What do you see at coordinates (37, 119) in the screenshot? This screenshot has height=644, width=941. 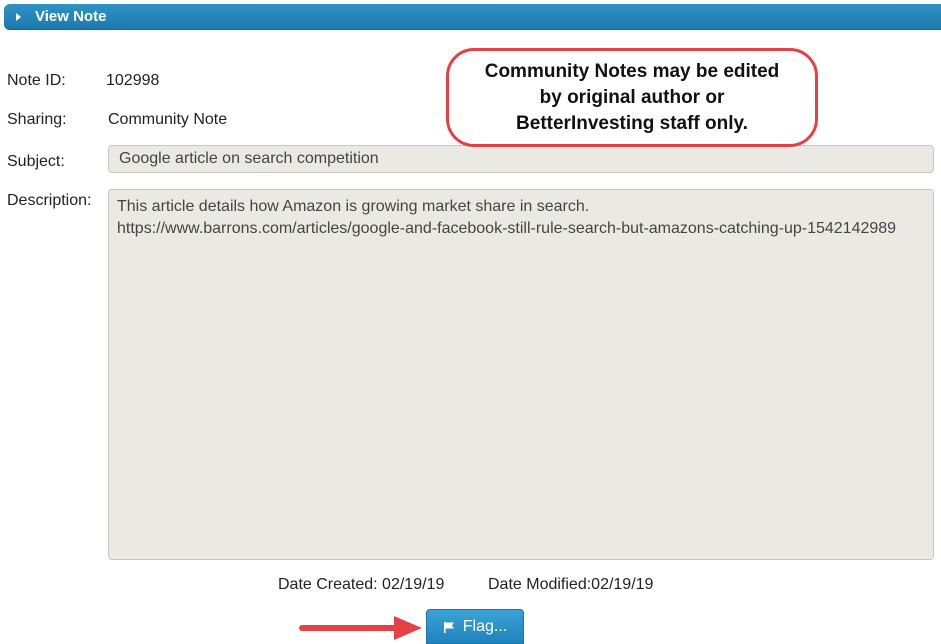 I see `sharing-label: Sharing:` at bounding box center [37, 119].